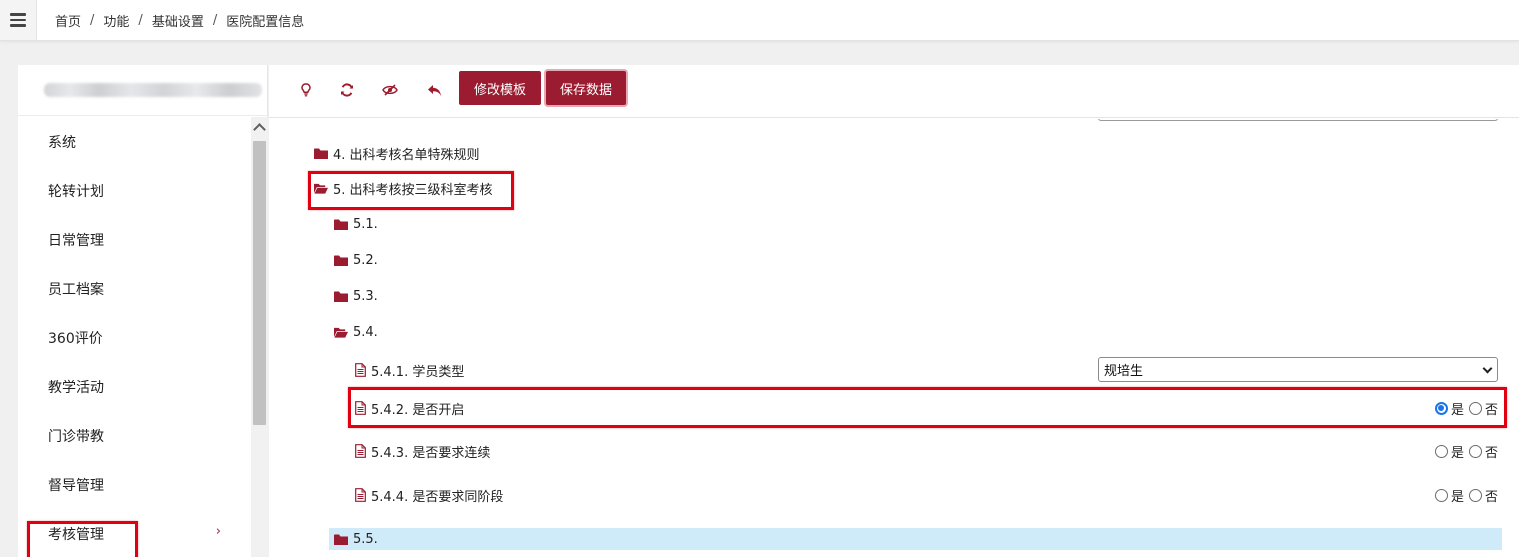 The height and width of the screenshot is (557, 1519). I want to click on save-data-button: 保存数据, so click(586, 88).